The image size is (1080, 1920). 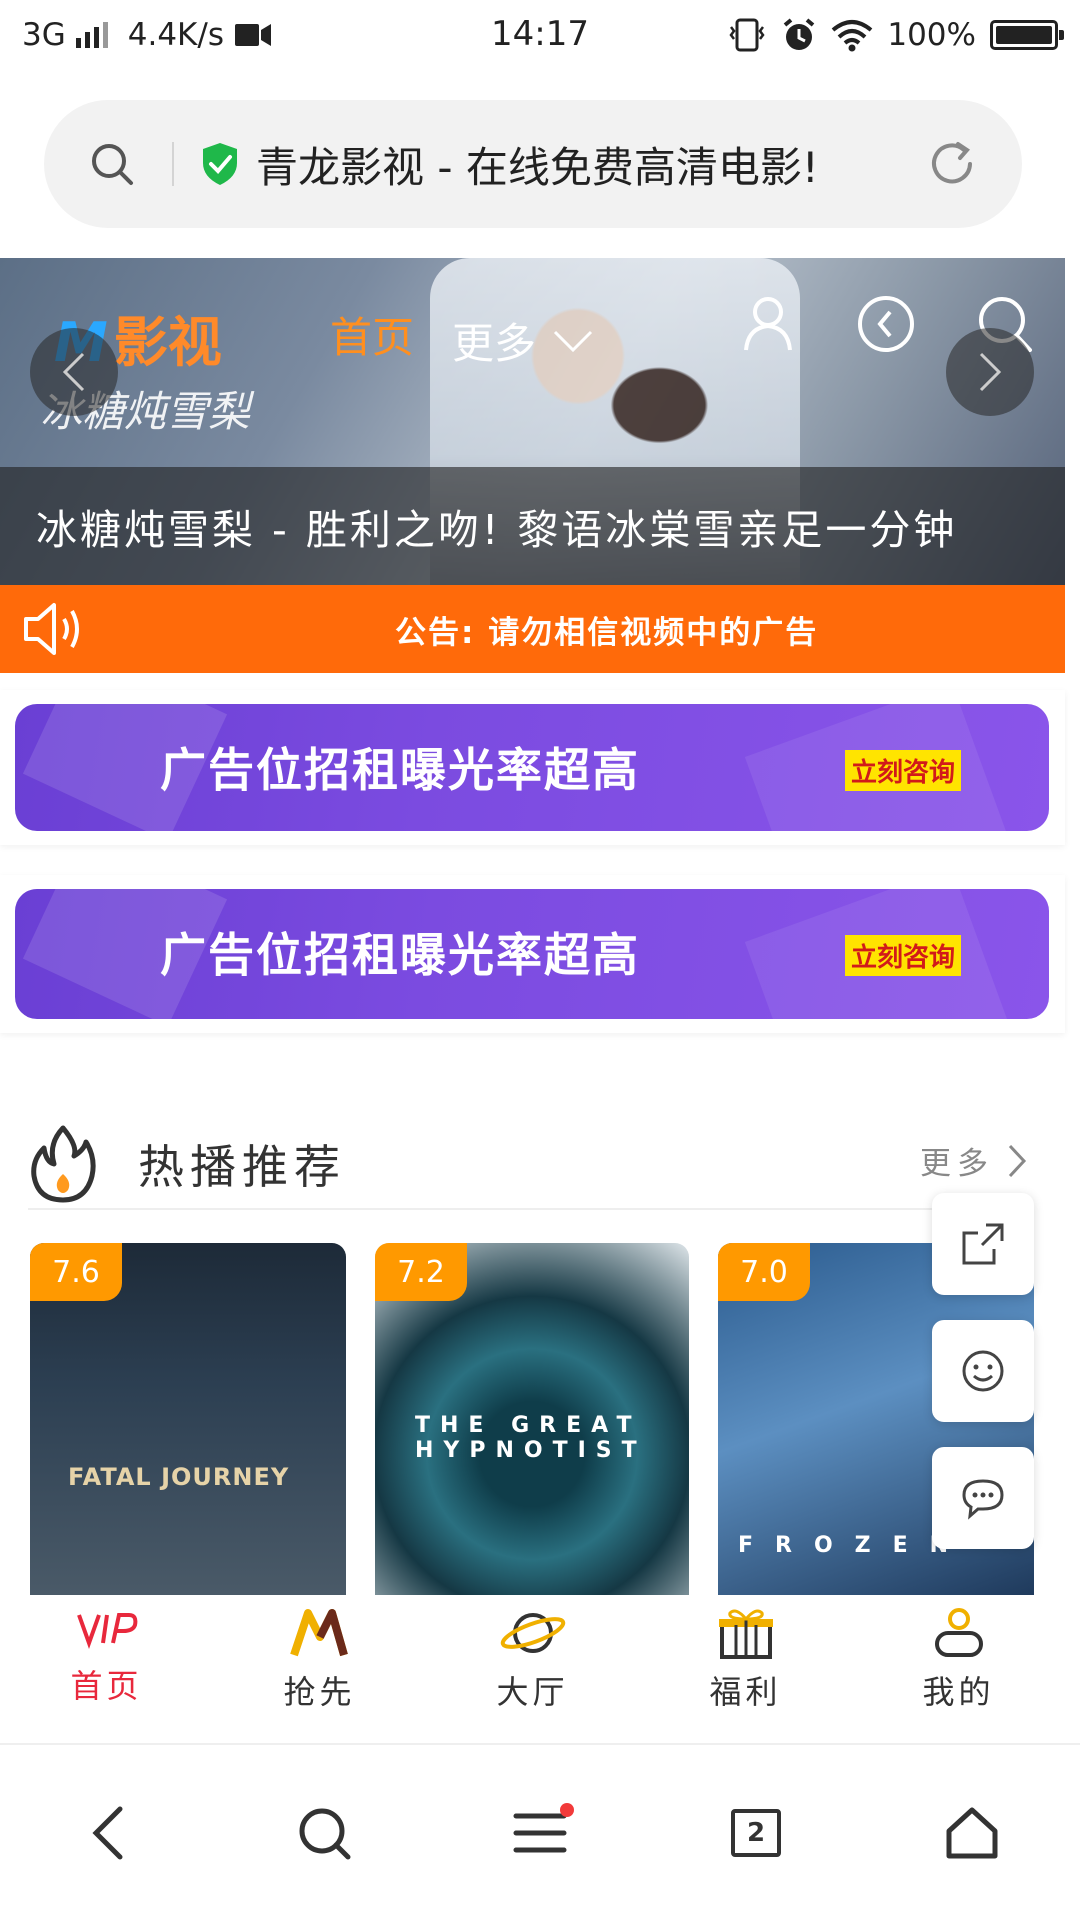 I want to click on section-title: 热播推荐, so click(x=242, y=1167).